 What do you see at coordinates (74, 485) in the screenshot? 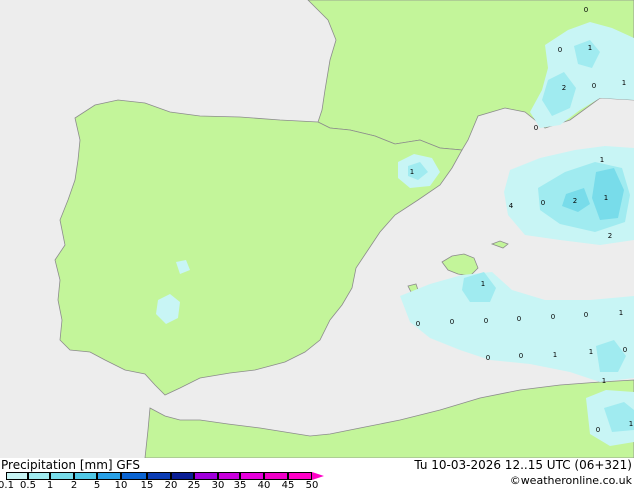
I see `legend-tick-label: 2` at bounding box center [74, 485].